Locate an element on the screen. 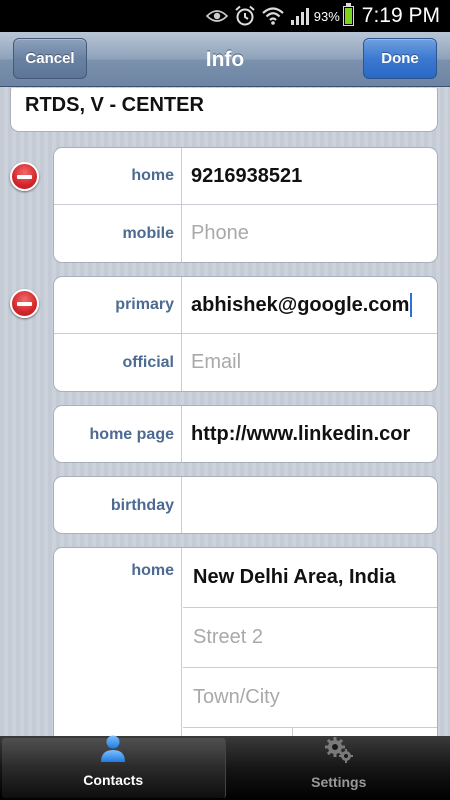 The image size is (450, 800). phone-row-mobile: mobile Phone is located at coordinates (245, 233).